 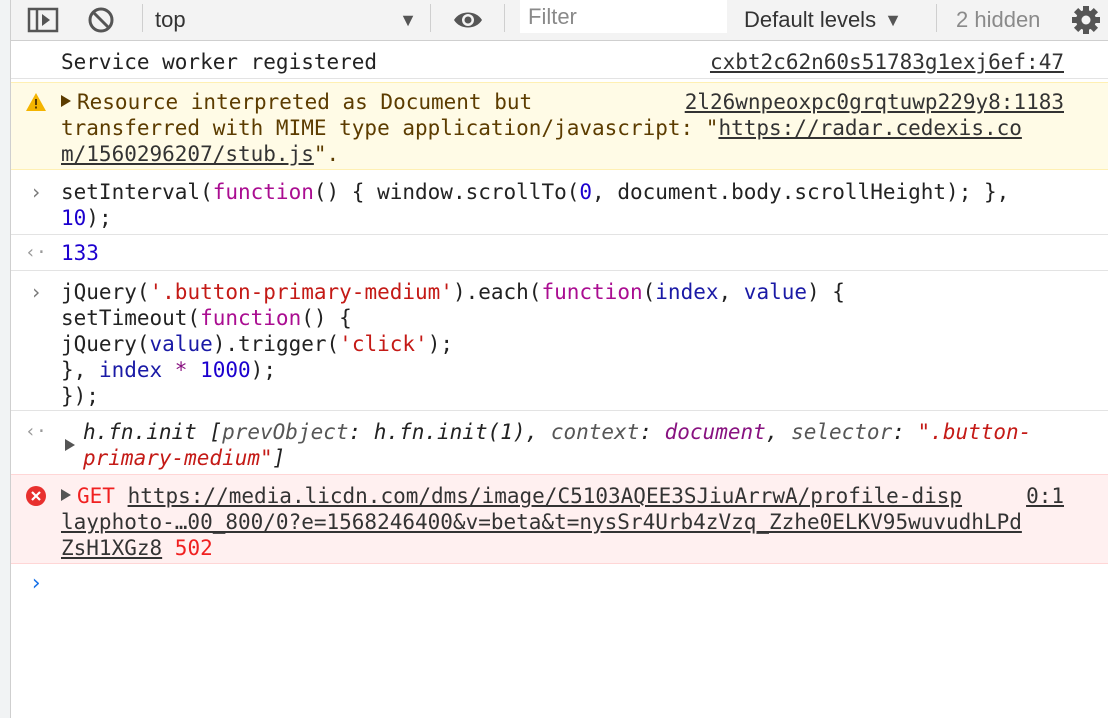 What do you see at coordinates (74, 218) in the screenshot?
I see `code-number: 10` at bounding box center [74, 218].